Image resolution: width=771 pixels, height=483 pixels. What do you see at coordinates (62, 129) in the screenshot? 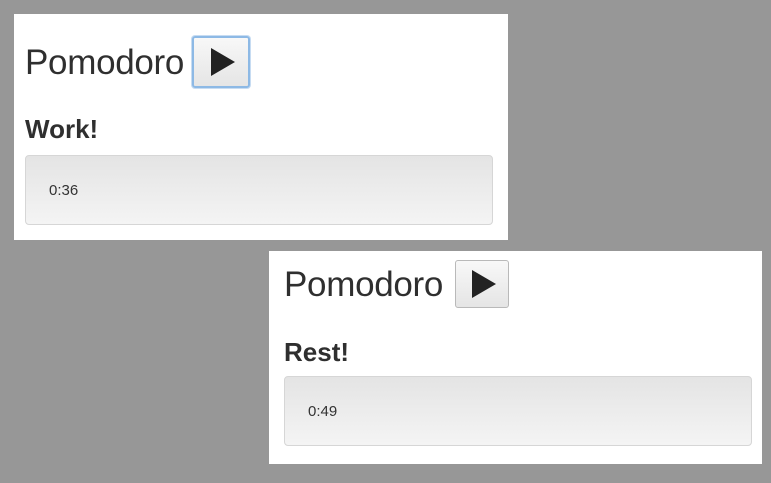
I see `phase-label: Work!` at bounding box center [62, 129].